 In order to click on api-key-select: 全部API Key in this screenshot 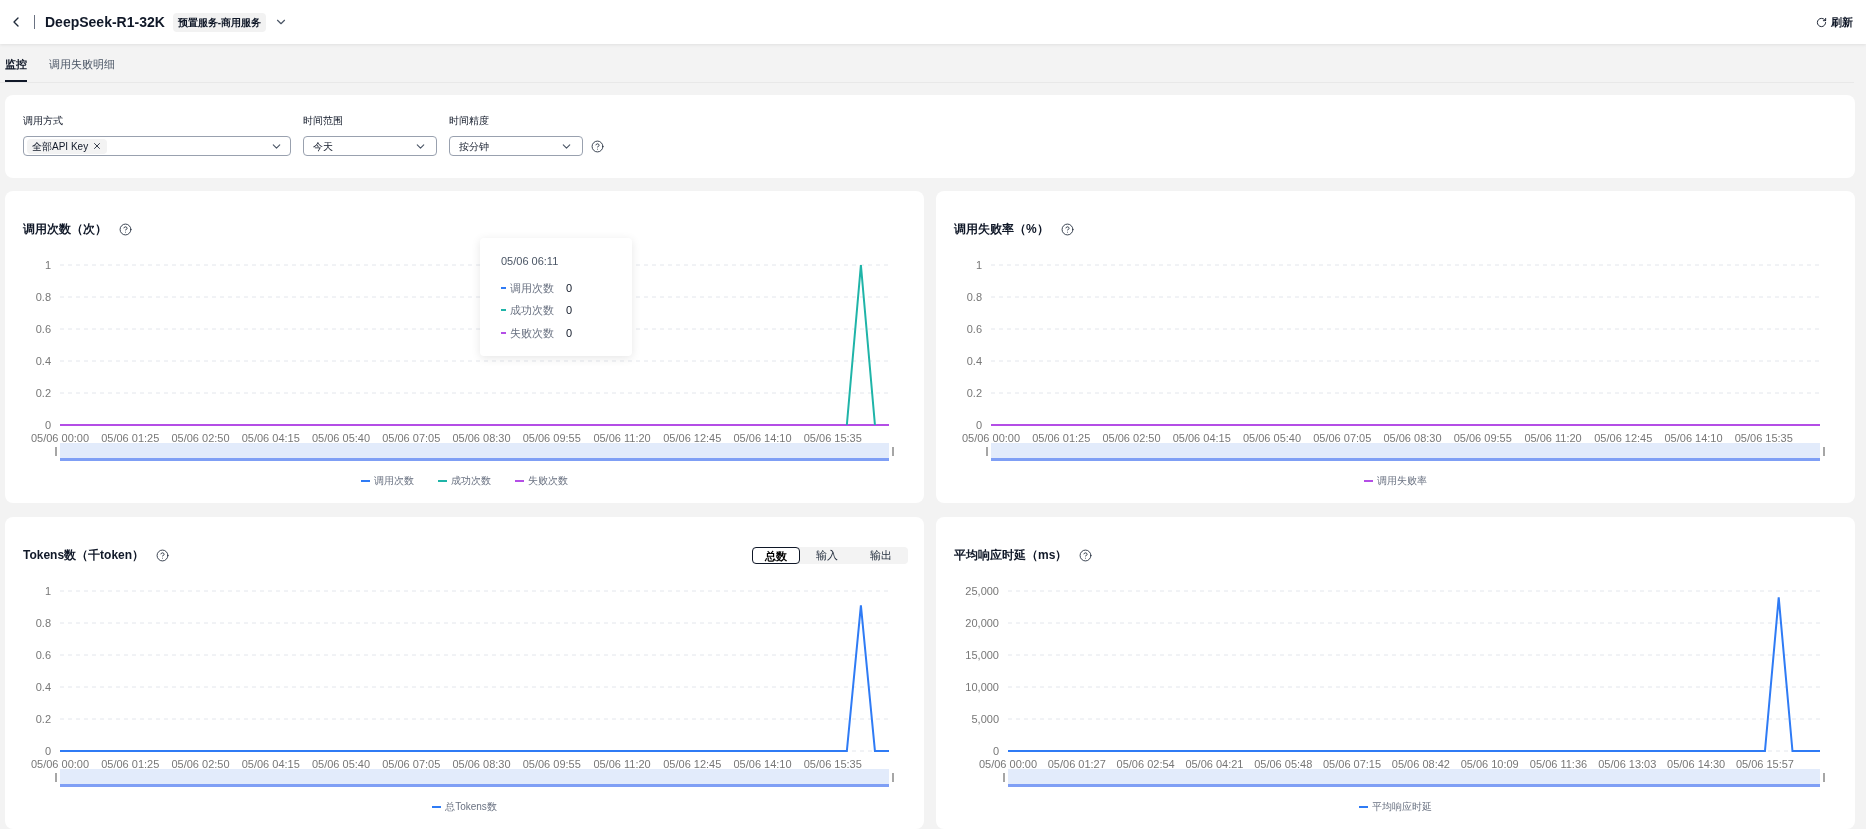, I will do `click(157, 146)`.